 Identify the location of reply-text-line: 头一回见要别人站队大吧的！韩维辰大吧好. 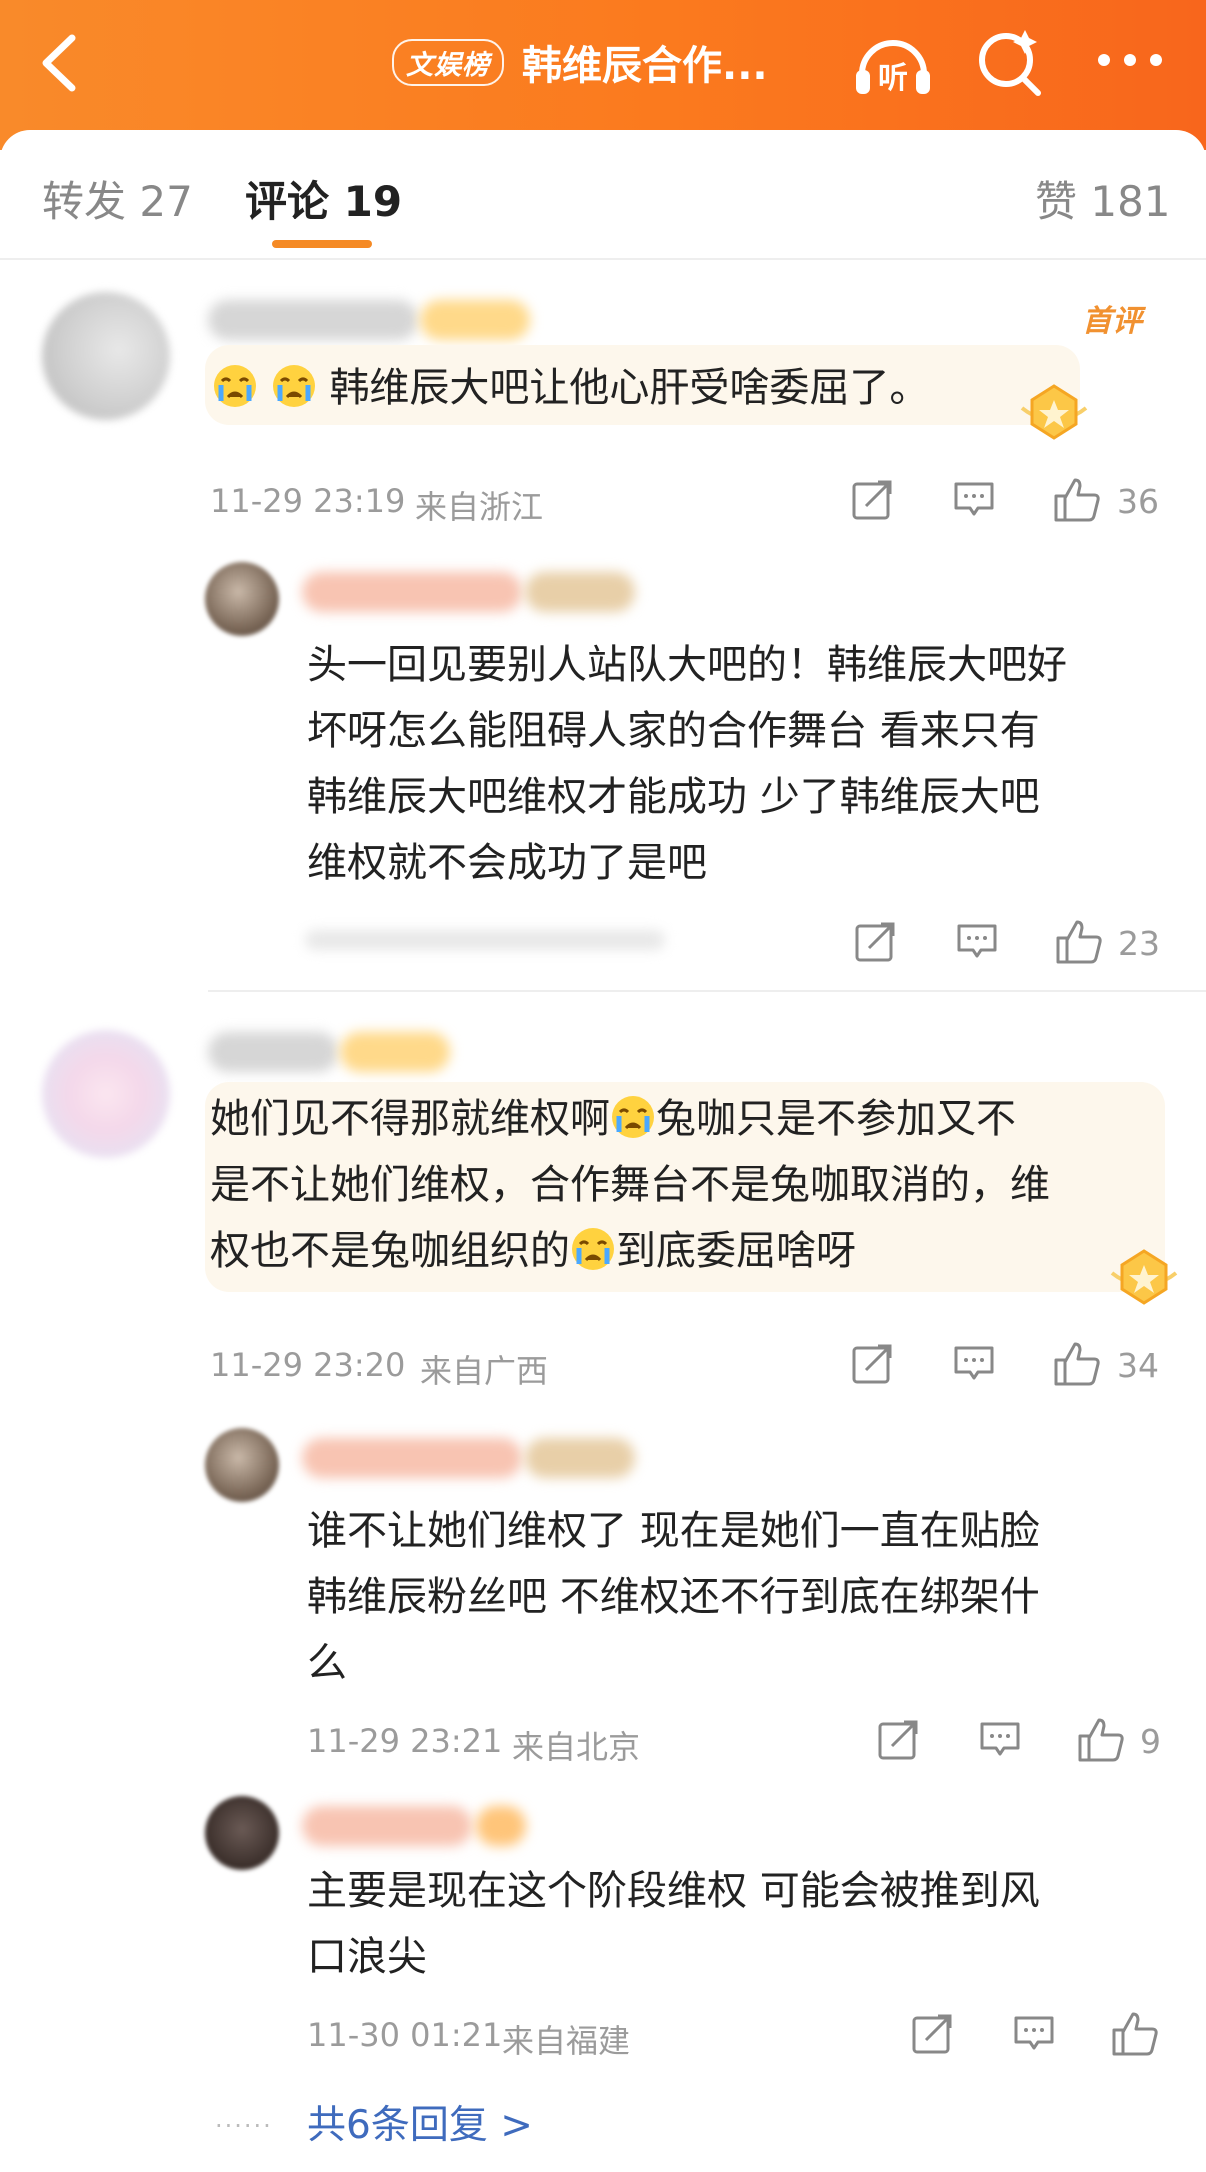
(687, 665).